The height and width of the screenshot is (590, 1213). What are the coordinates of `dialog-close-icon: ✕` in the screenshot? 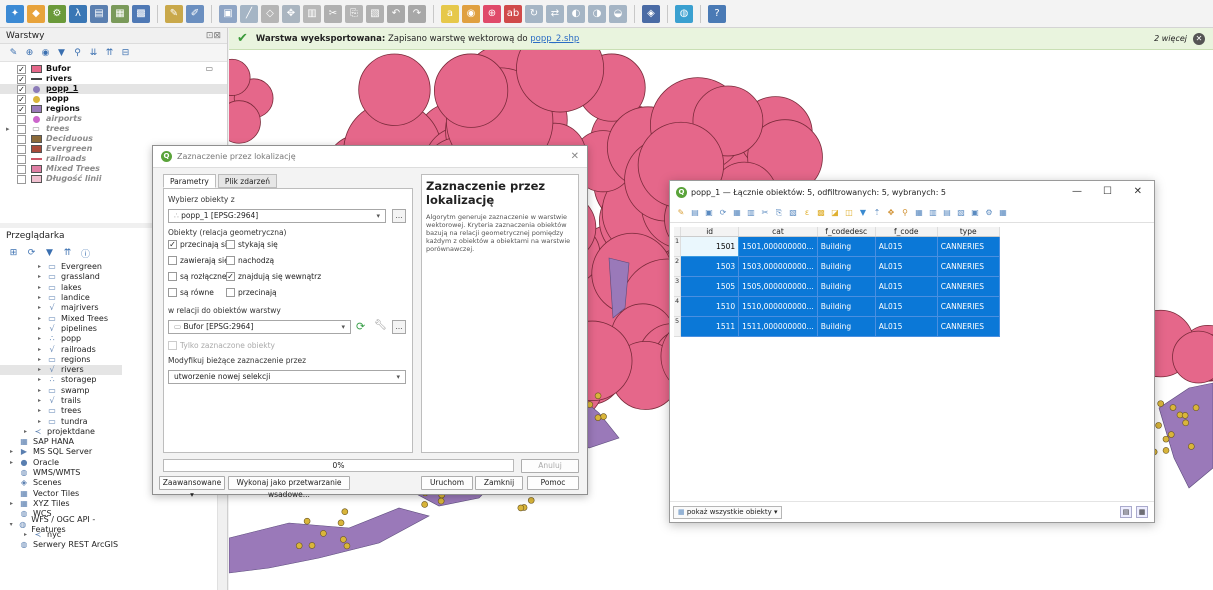 It's located at (575, 156).